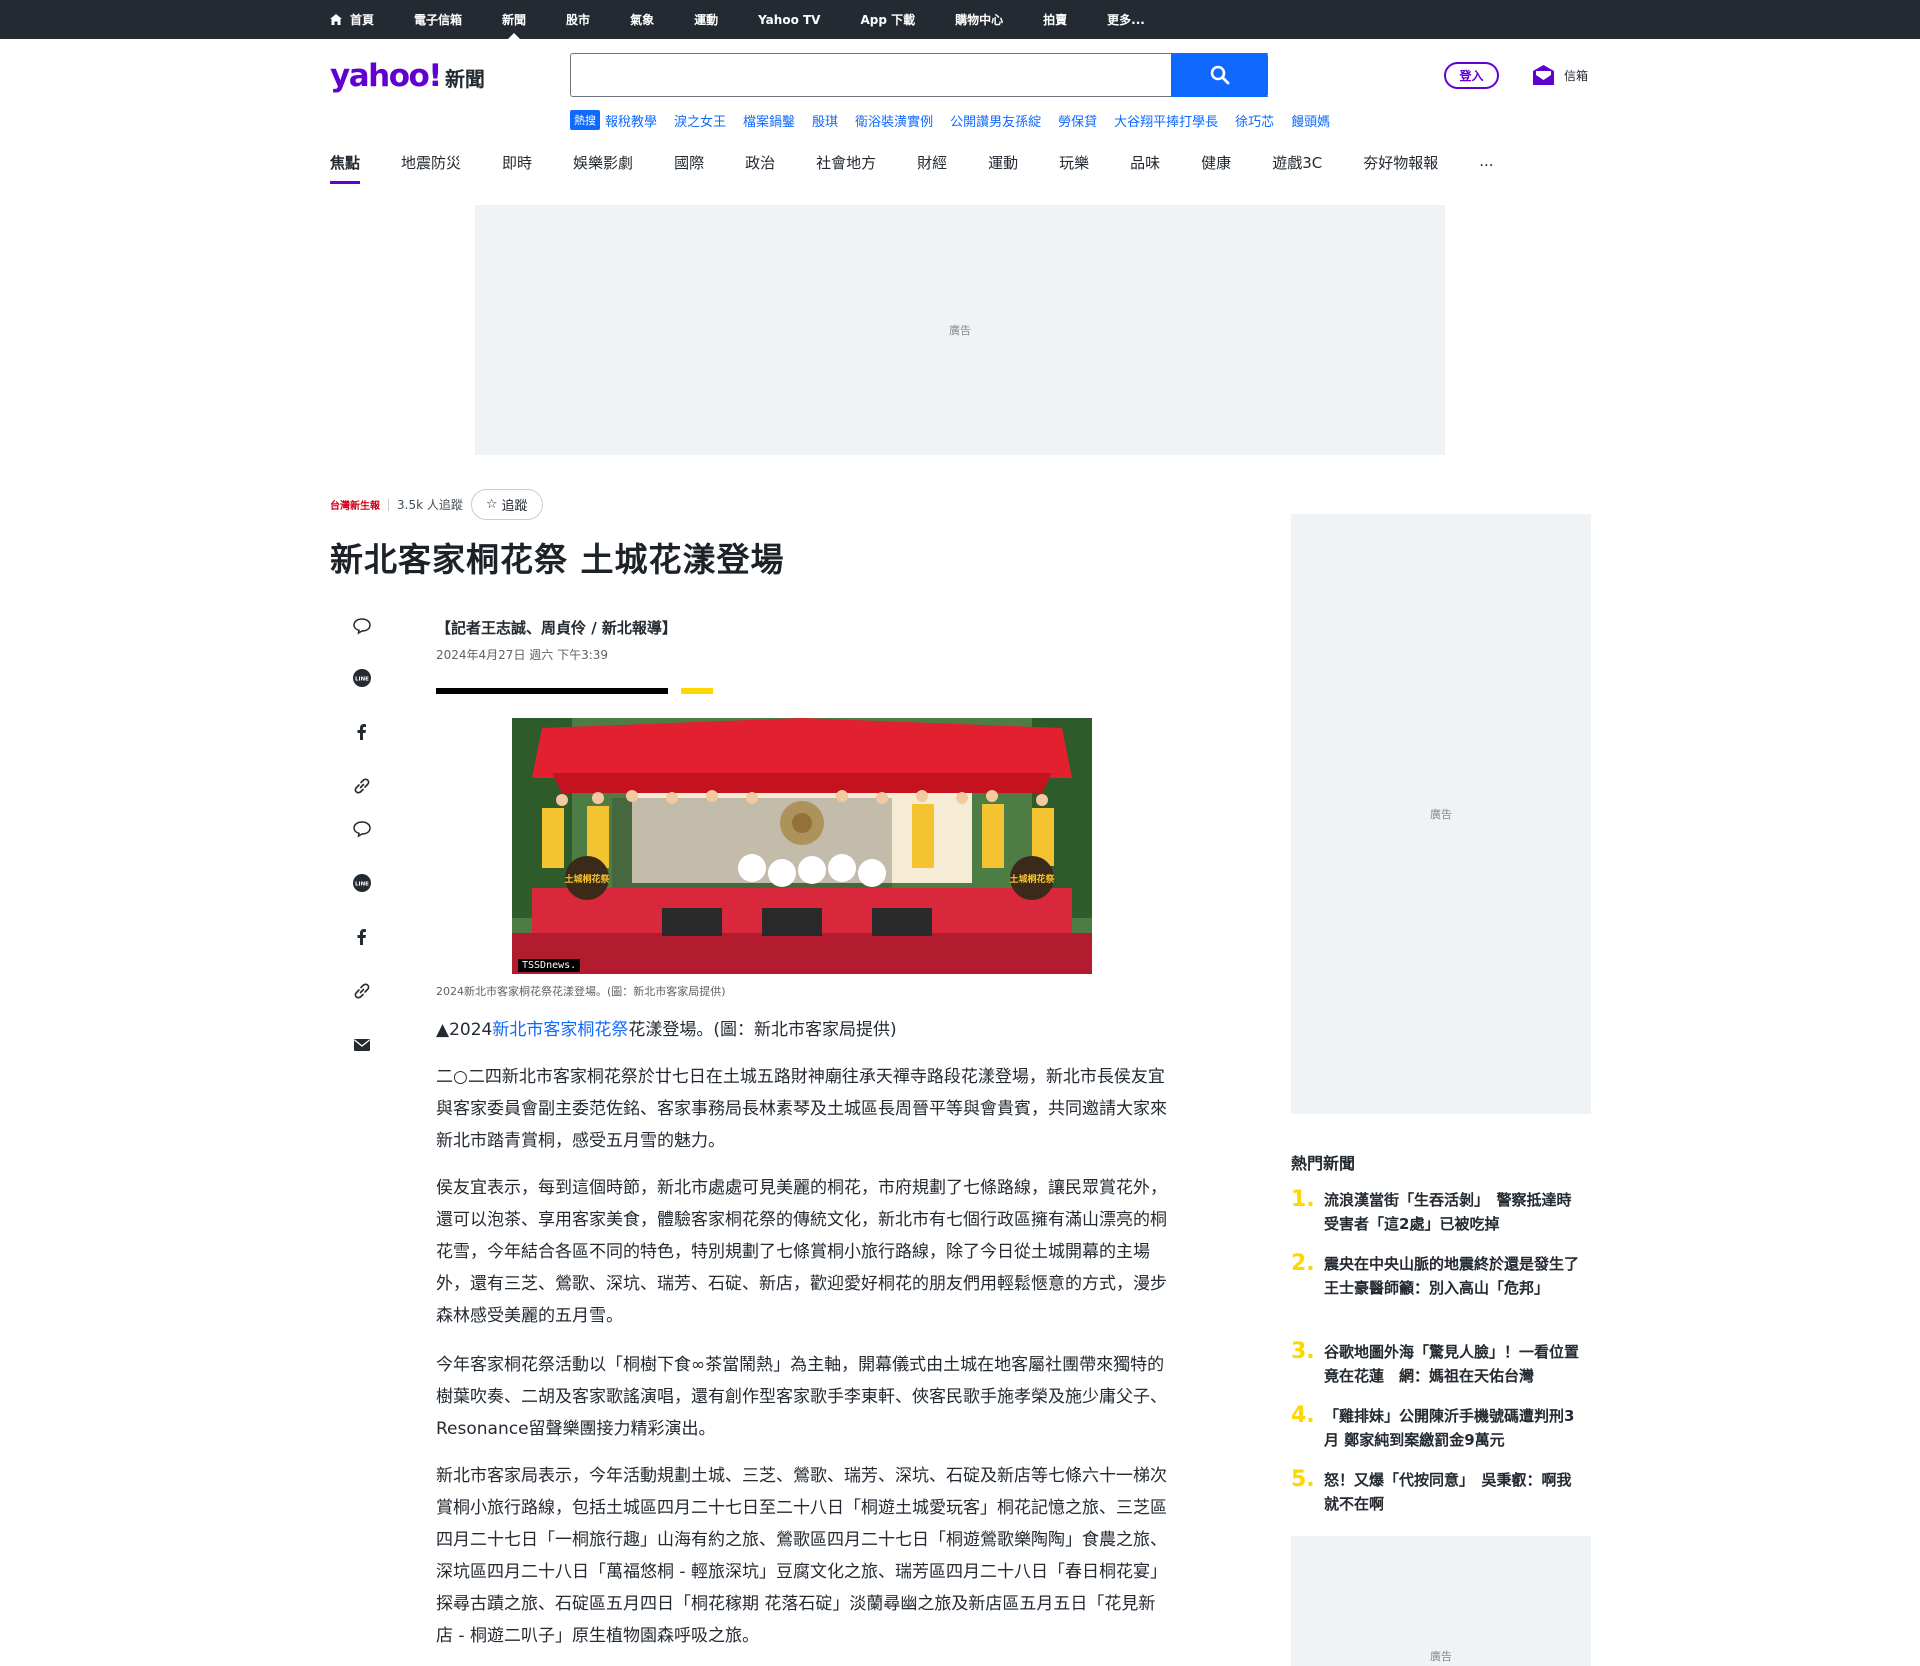 This screenshot has height=1666, width=1920. What do you see at coordinates (355, 504) in the screenshot?
I see `source-logo: 台灣新生報` at bounding box center [355, 504].